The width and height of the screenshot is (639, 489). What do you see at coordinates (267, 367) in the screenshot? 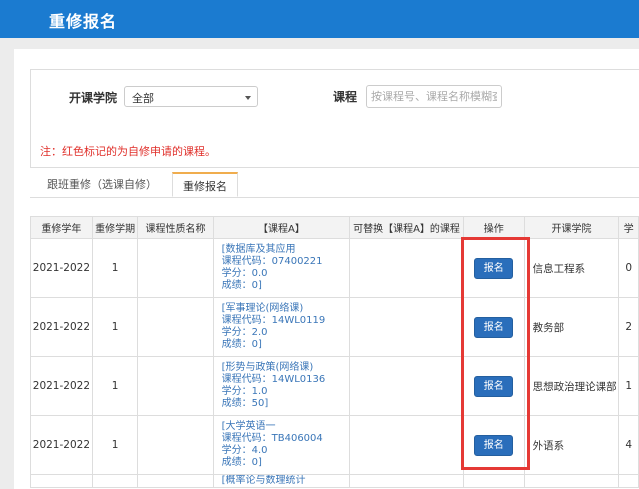
I see `course-name: [形势与政策(网络课)` at bounding box center [267, 367].